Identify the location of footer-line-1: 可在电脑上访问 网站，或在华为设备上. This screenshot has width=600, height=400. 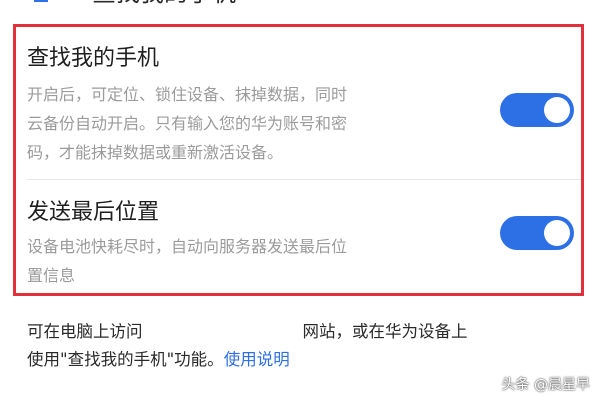
(307, 332).